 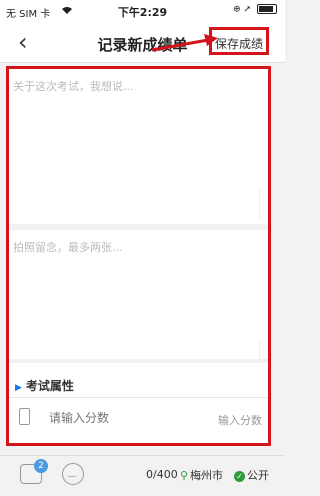 I want to click on visibility-toggle: ✓ 公开, so click(x=251, y=475).